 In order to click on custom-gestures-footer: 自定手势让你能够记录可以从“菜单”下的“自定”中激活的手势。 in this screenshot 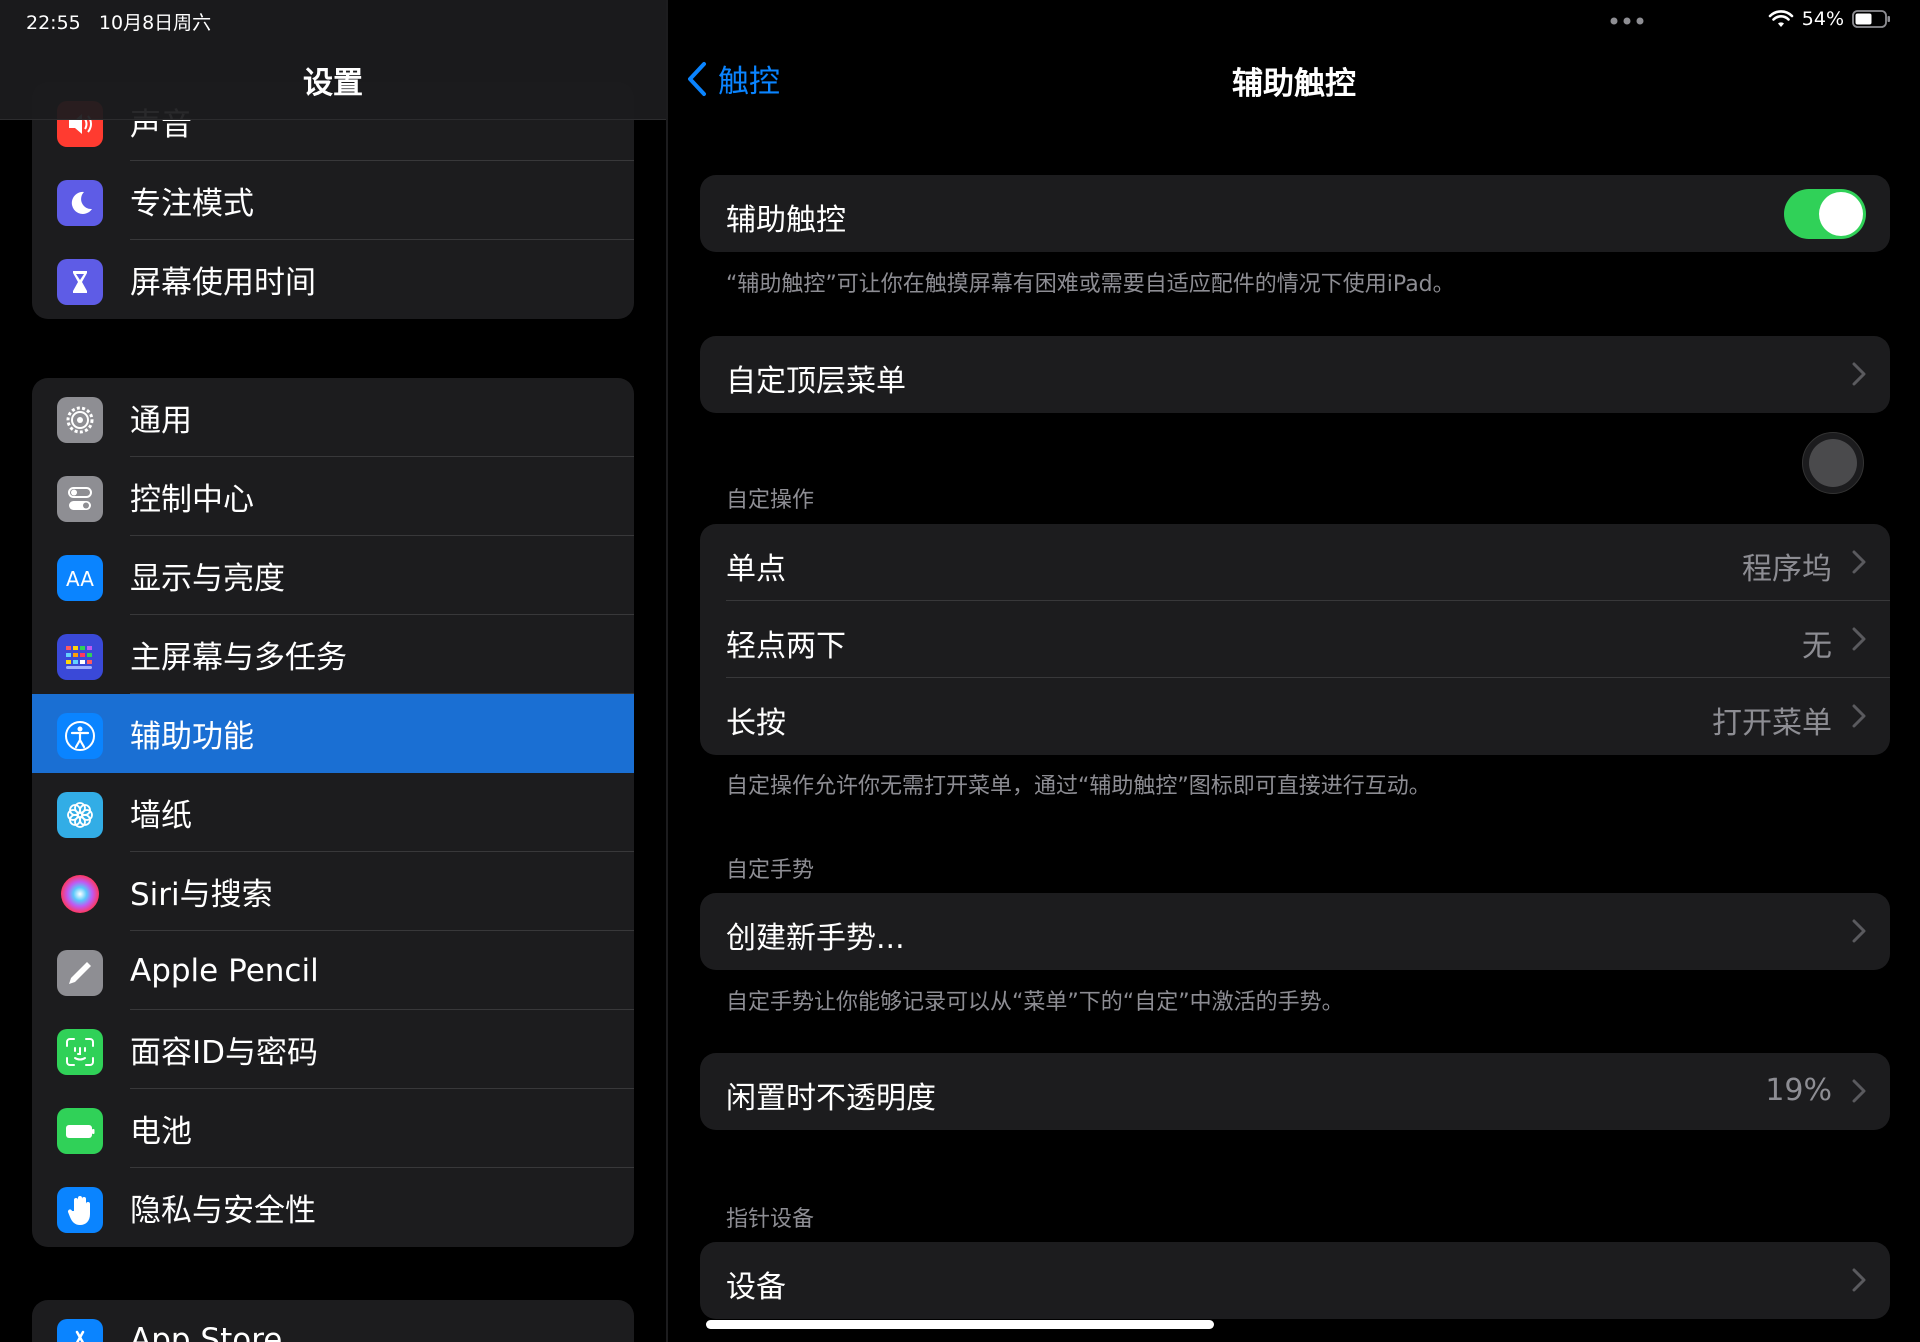, I will do `click(1035, 1002)`.